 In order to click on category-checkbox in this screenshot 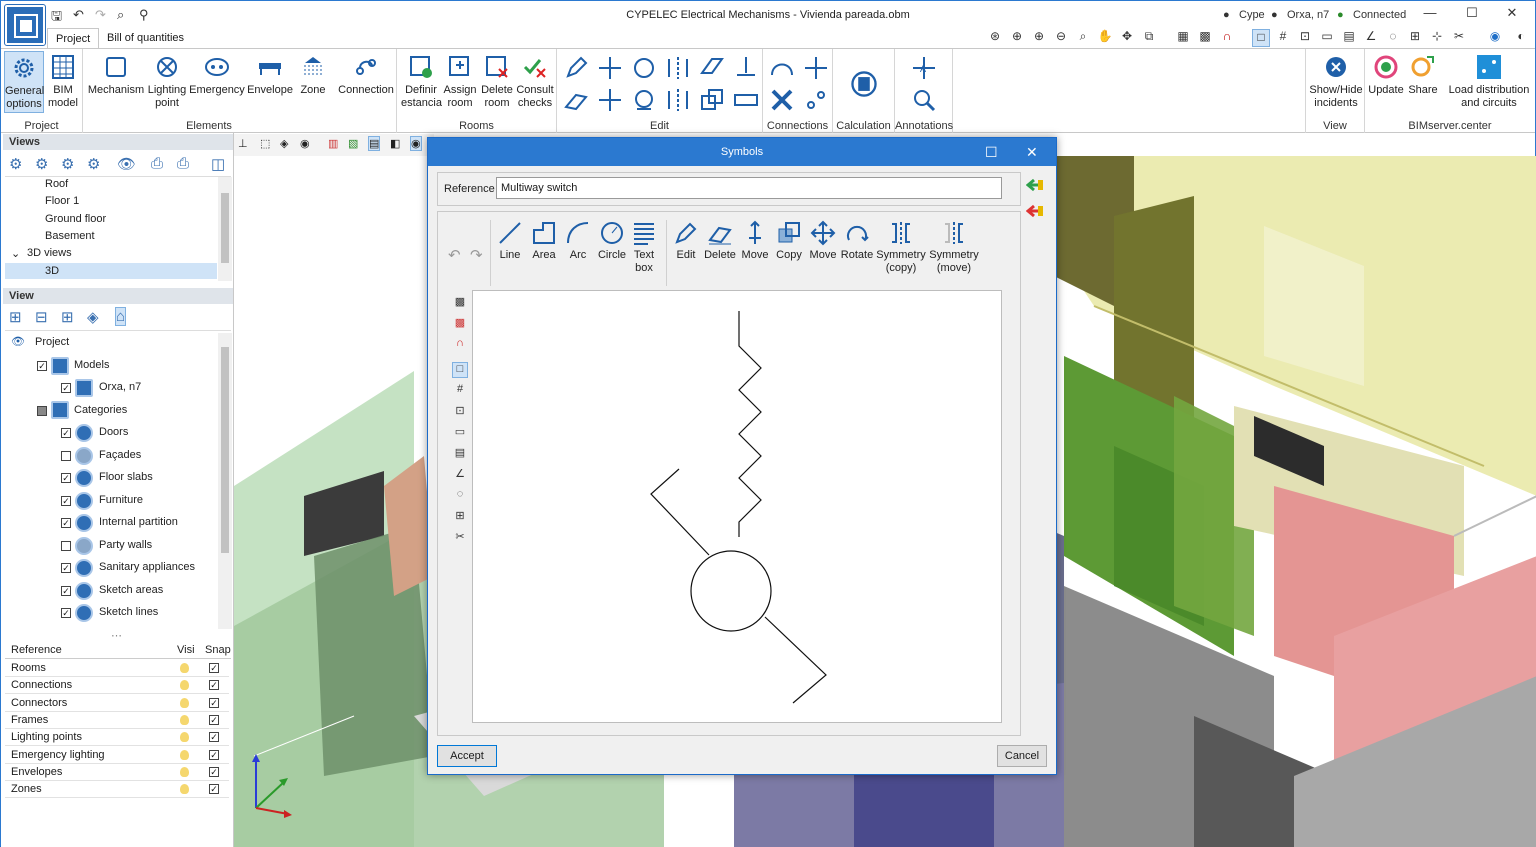, I will do `click(66, 545)`.